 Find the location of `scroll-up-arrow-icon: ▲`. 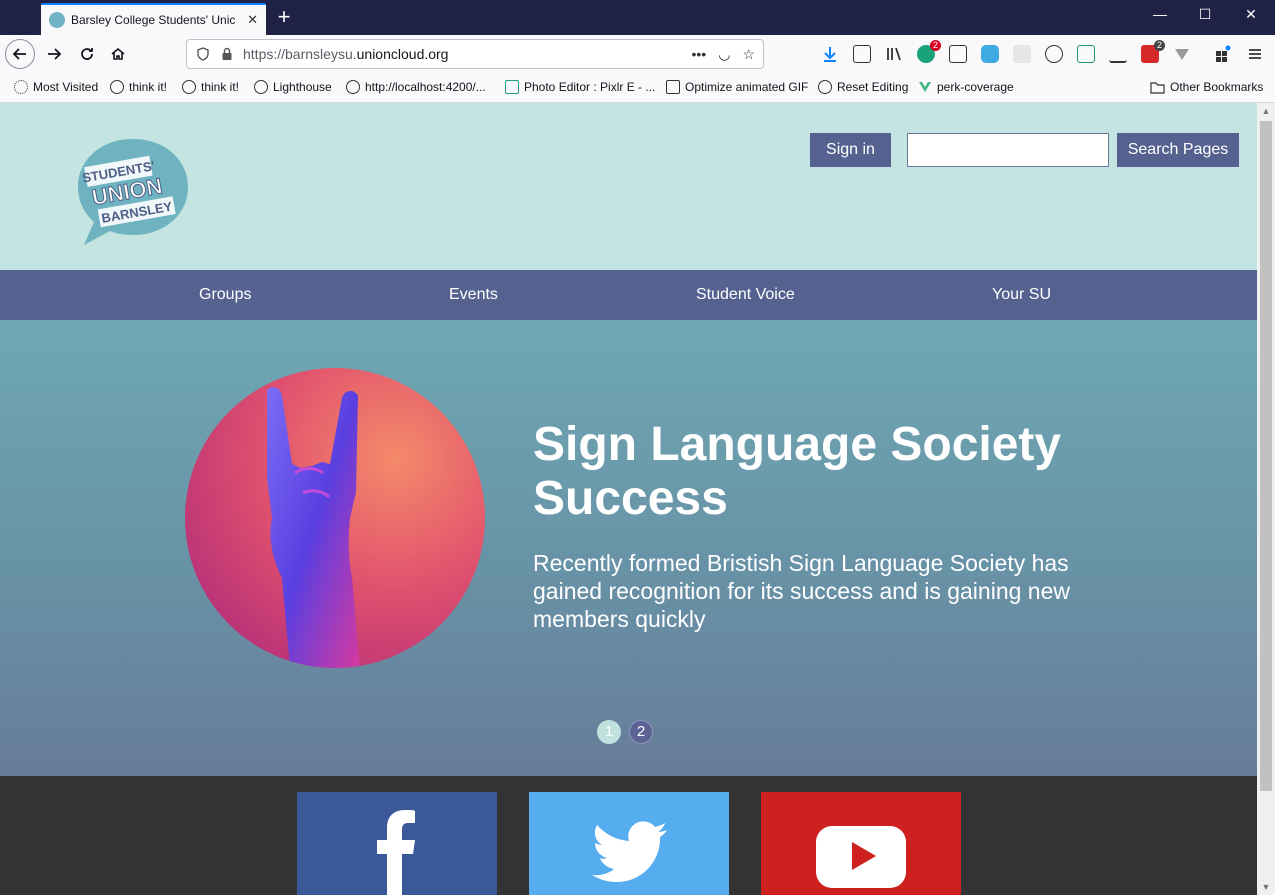

scroll-up-arrow-icon: ▲ is located at coordinates (1266, 111).